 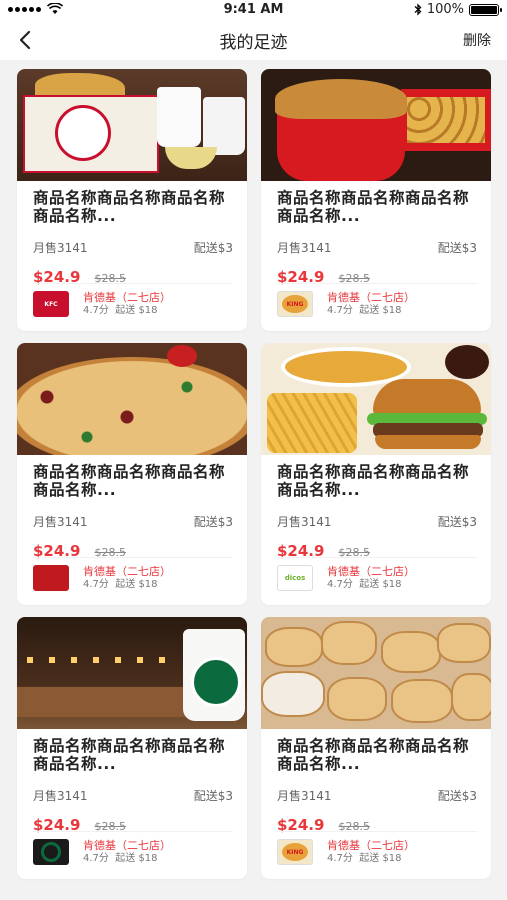 I want to click on starbucks-logo, so click(x=51, y=852).